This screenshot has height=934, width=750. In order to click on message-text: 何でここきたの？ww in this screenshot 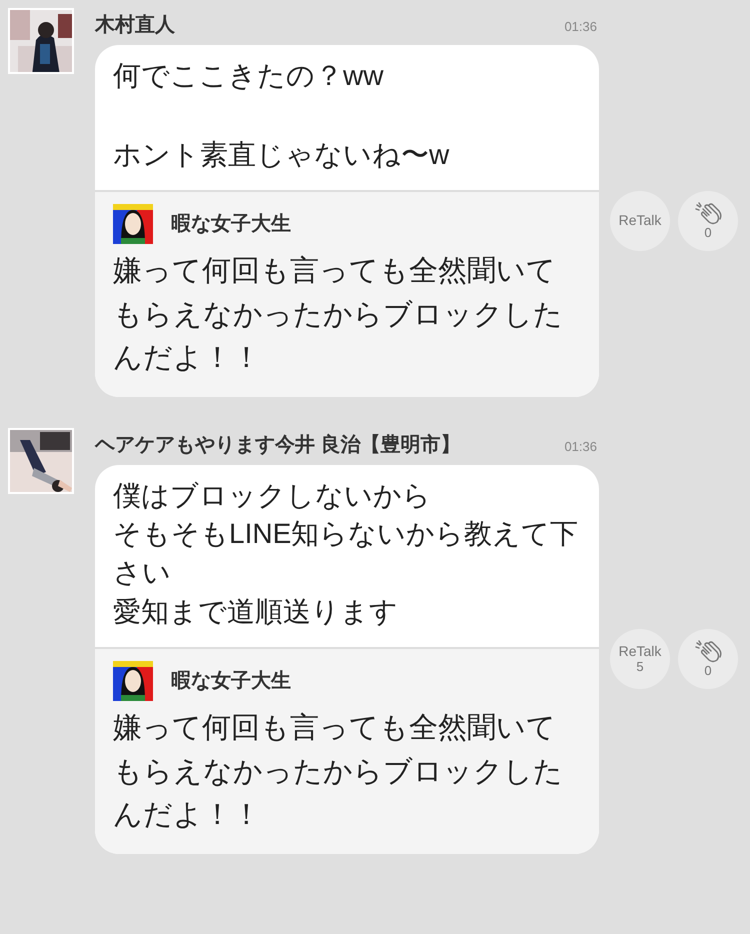, I will do `click(248, 76)`.